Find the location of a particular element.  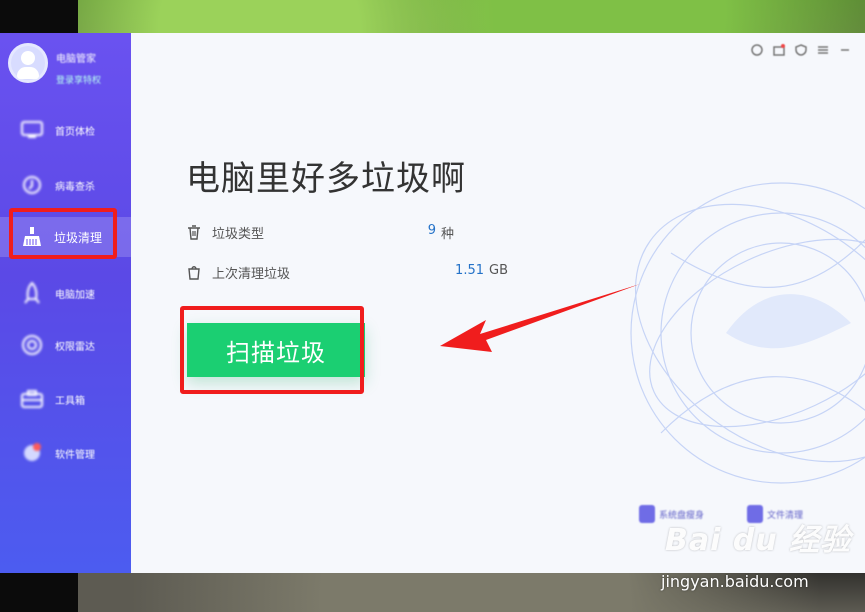

sidebar-item-permission-radar: 权限雷达 is located at coordinates (65, 345).